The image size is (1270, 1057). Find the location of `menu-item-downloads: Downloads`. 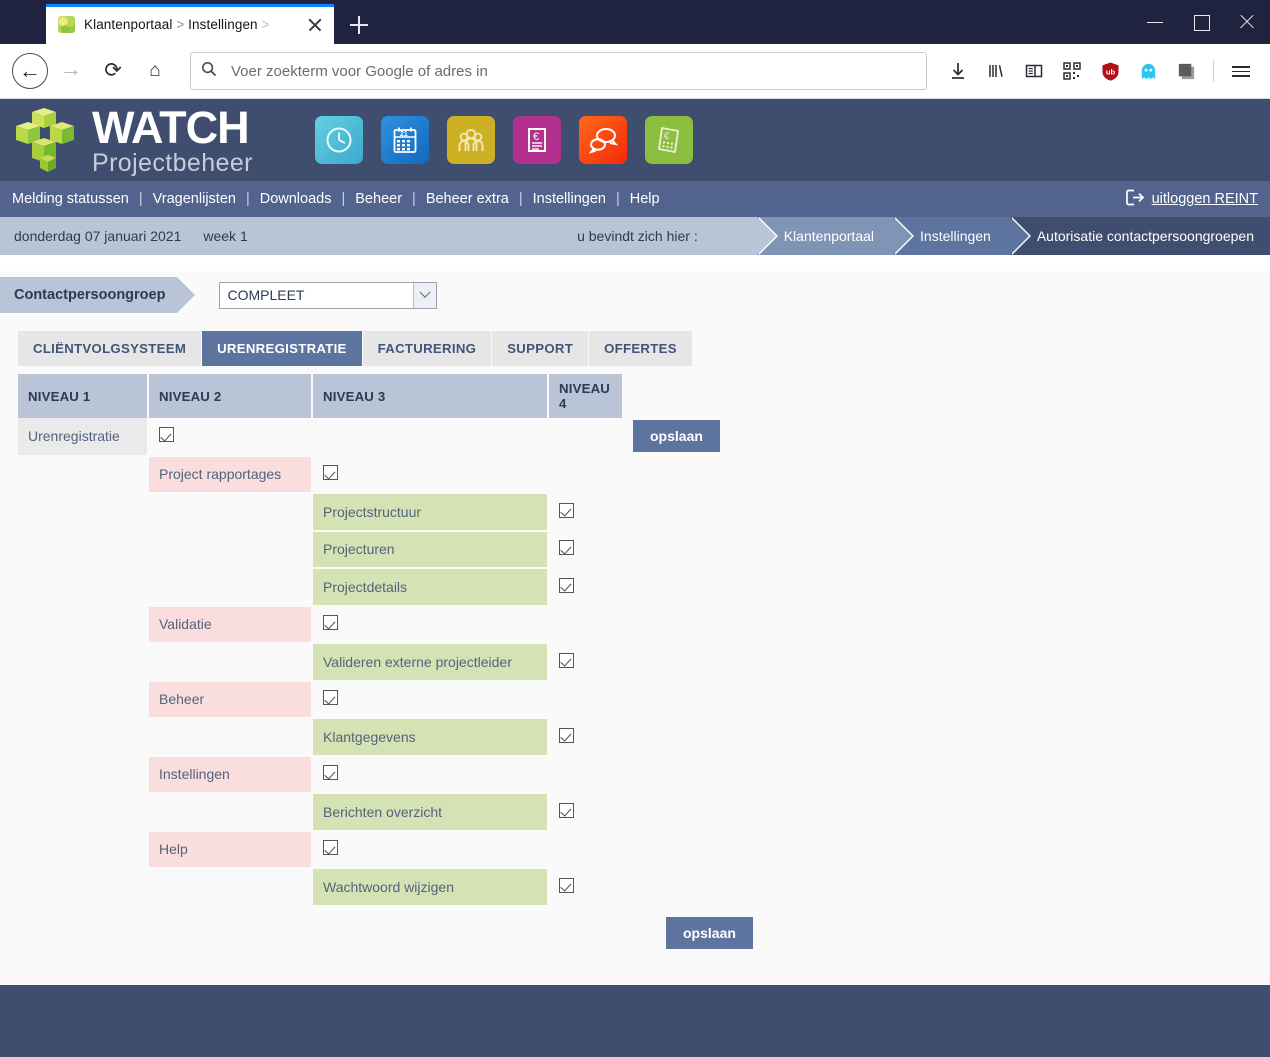

menu-item-downloads: Downloads is located at coordinates (296, 199).